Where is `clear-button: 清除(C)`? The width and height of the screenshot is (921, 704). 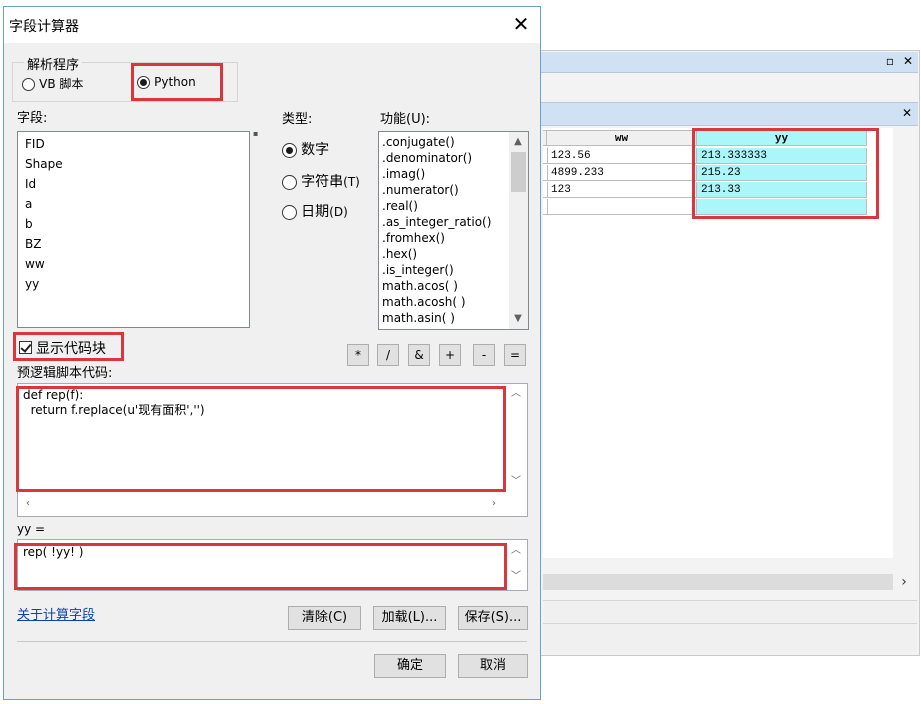 clear-button: 清除(C) is located at coordinates (324, 618).